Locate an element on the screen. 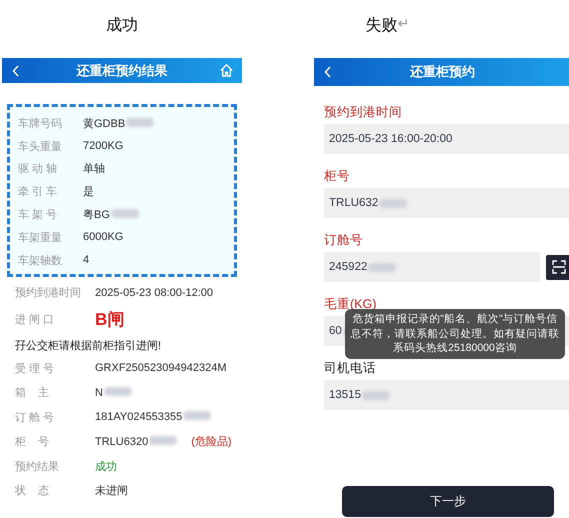 The height and width of the screenshot is (518, 569). field-label: 驱 动 轴 is located at coordinates (38, 169).